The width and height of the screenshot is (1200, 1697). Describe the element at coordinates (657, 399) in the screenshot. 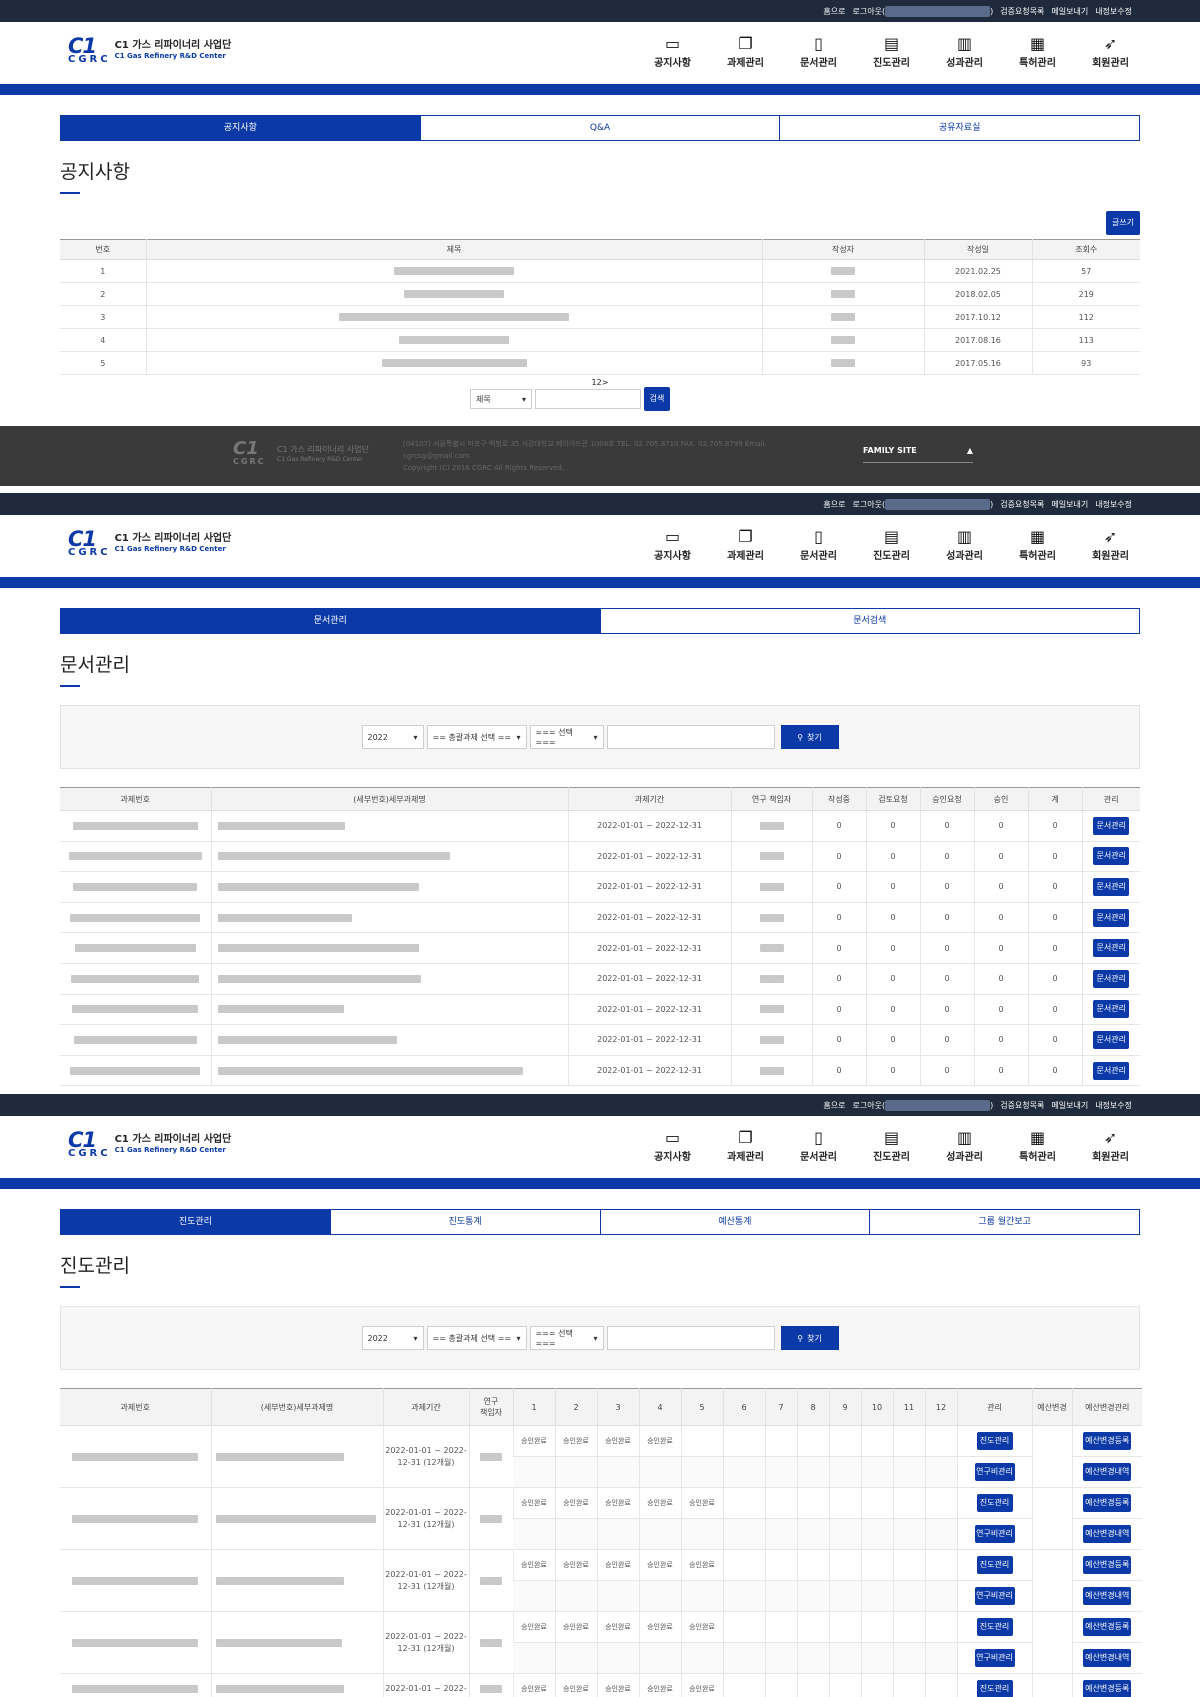

I see `search-button: 검색` at that location.